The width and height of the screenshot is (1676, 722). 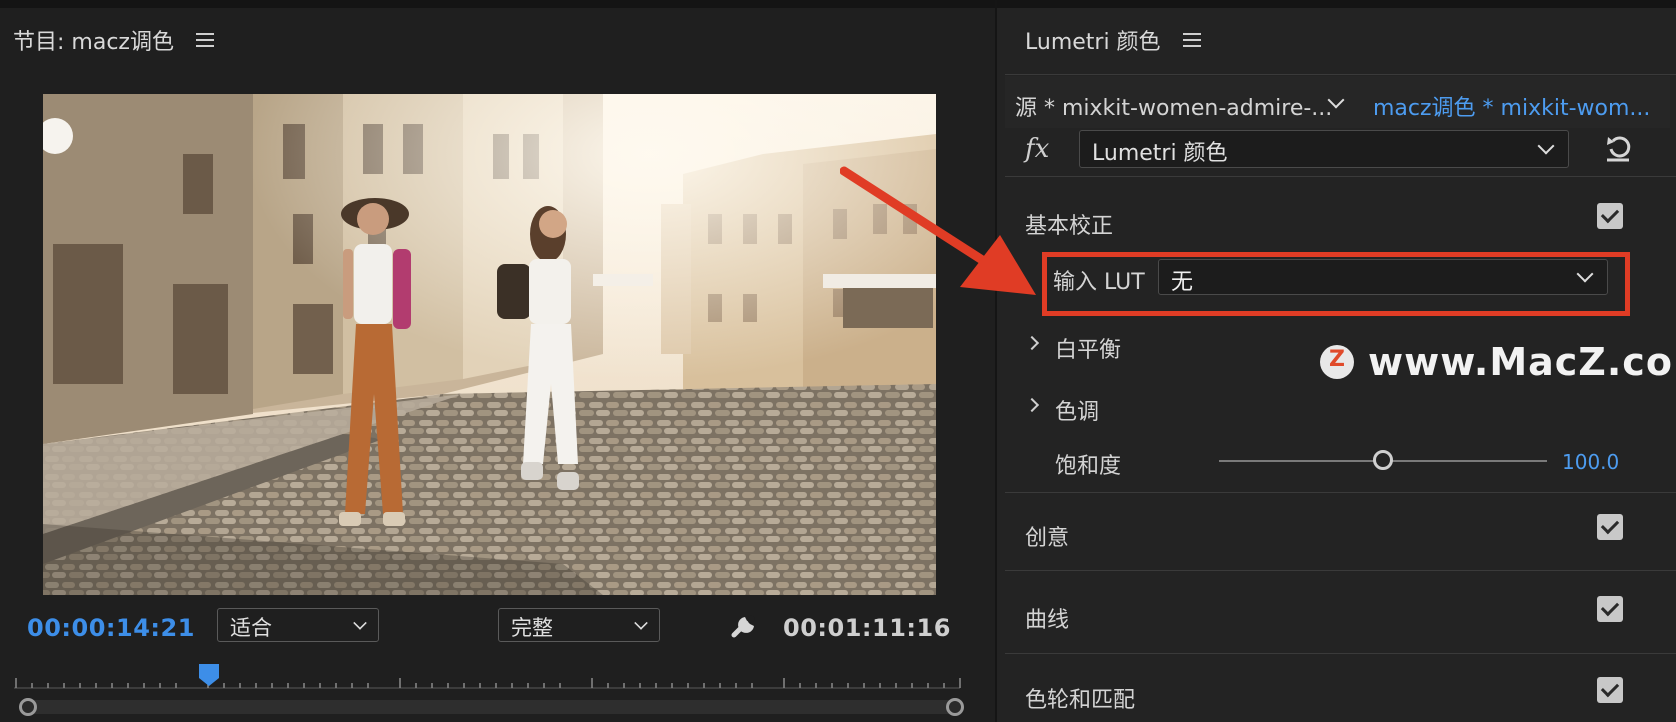 I want to click on white-balance-subsection: 白平衡, so click(x=1088, y=348).